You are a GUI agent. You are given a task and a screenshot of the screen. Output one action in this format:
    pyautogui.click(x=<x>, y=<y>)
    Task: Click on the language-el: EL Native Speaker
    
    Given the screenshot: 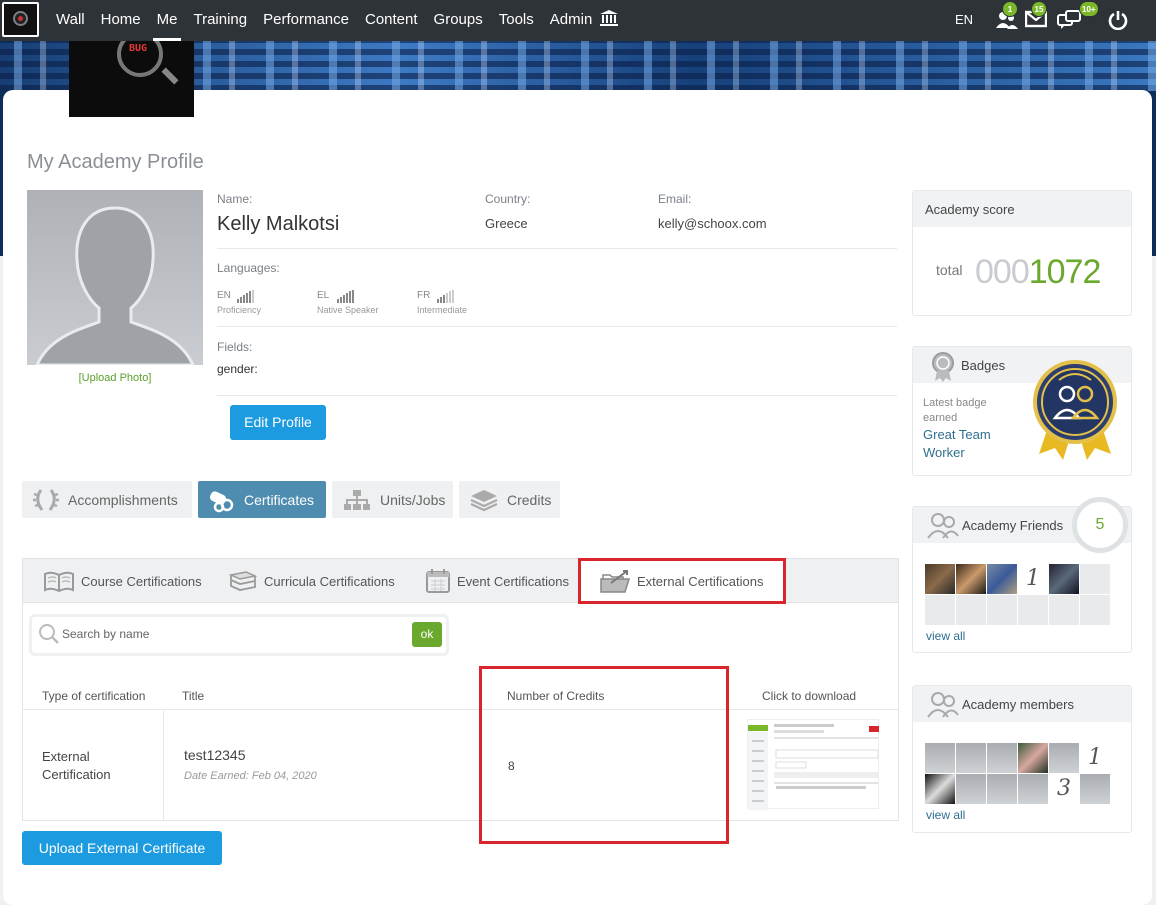 What is the action you would take?
    pyautogui.click(x=348, y=300)
    